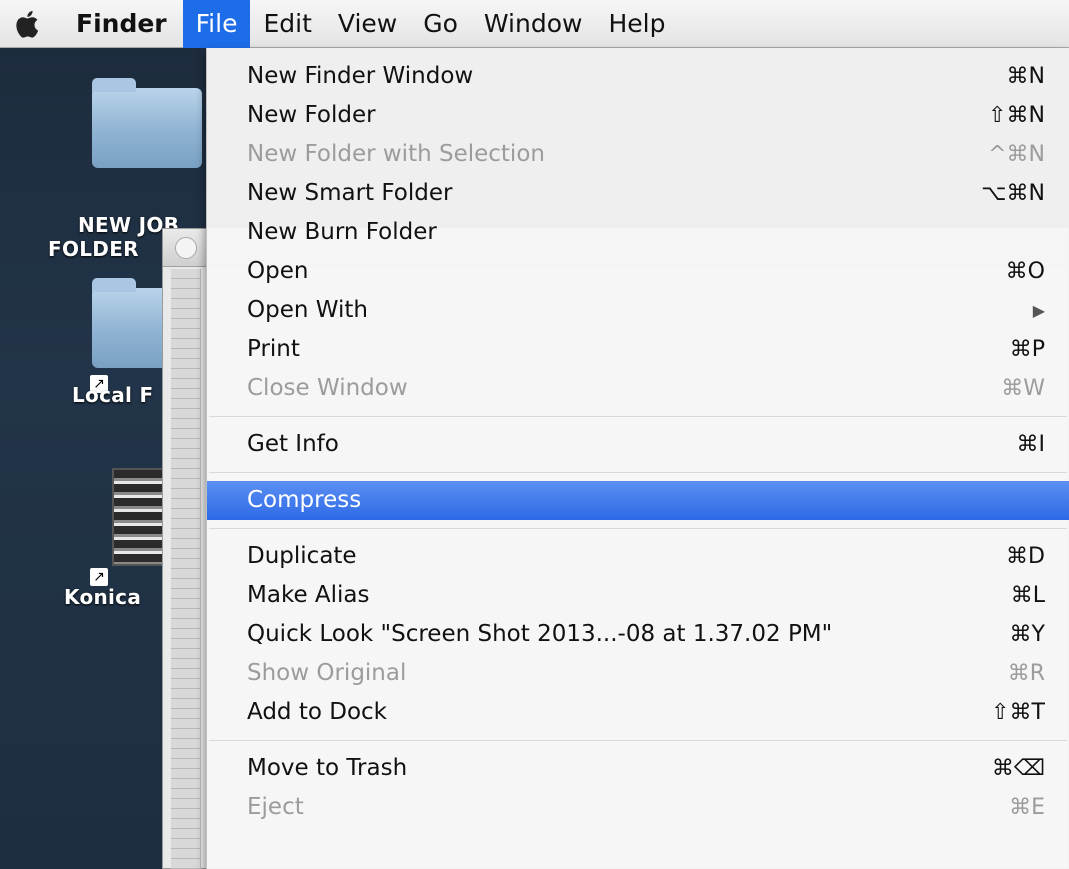 This screenshot has height=869, width=1069. What do you see at coordinates (119, 24) in the screenshot?
I see `menu-finder: Finder` at bounding box center [119, 24].